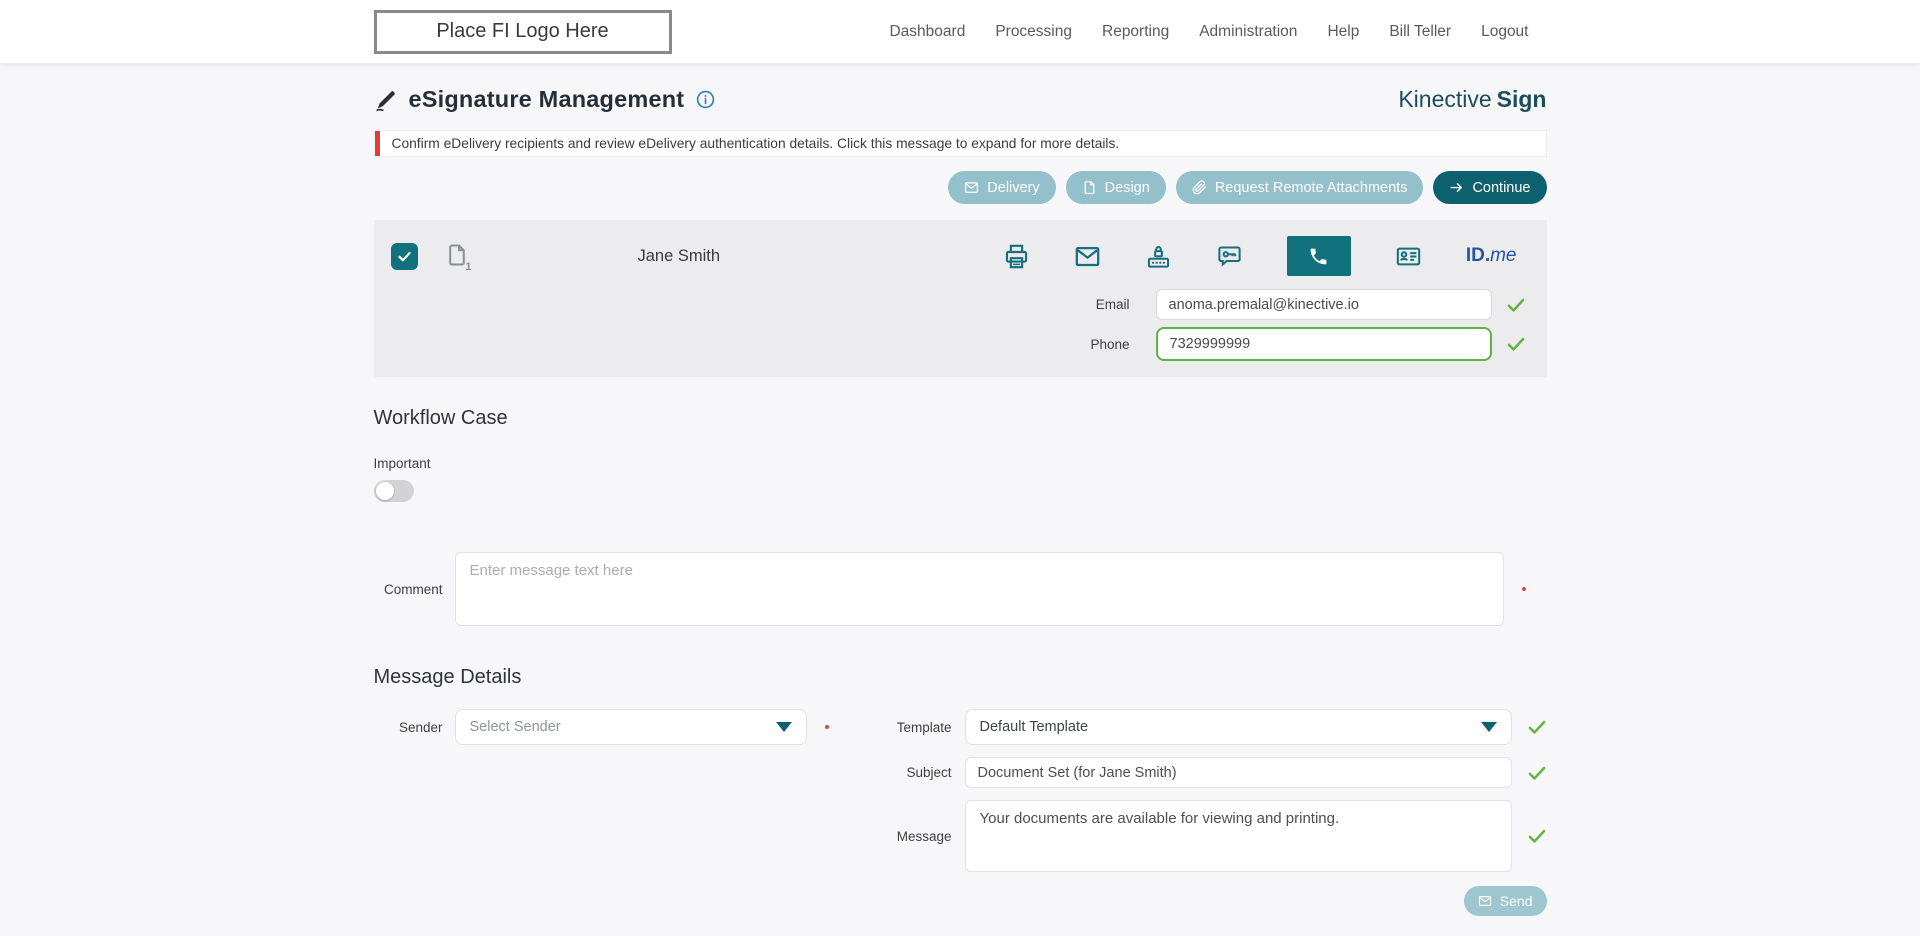  What do you see at coordinates (1445, 99) in the screenshot?
I see `brand-name: Kinective` at bounding box center [1445, 99].